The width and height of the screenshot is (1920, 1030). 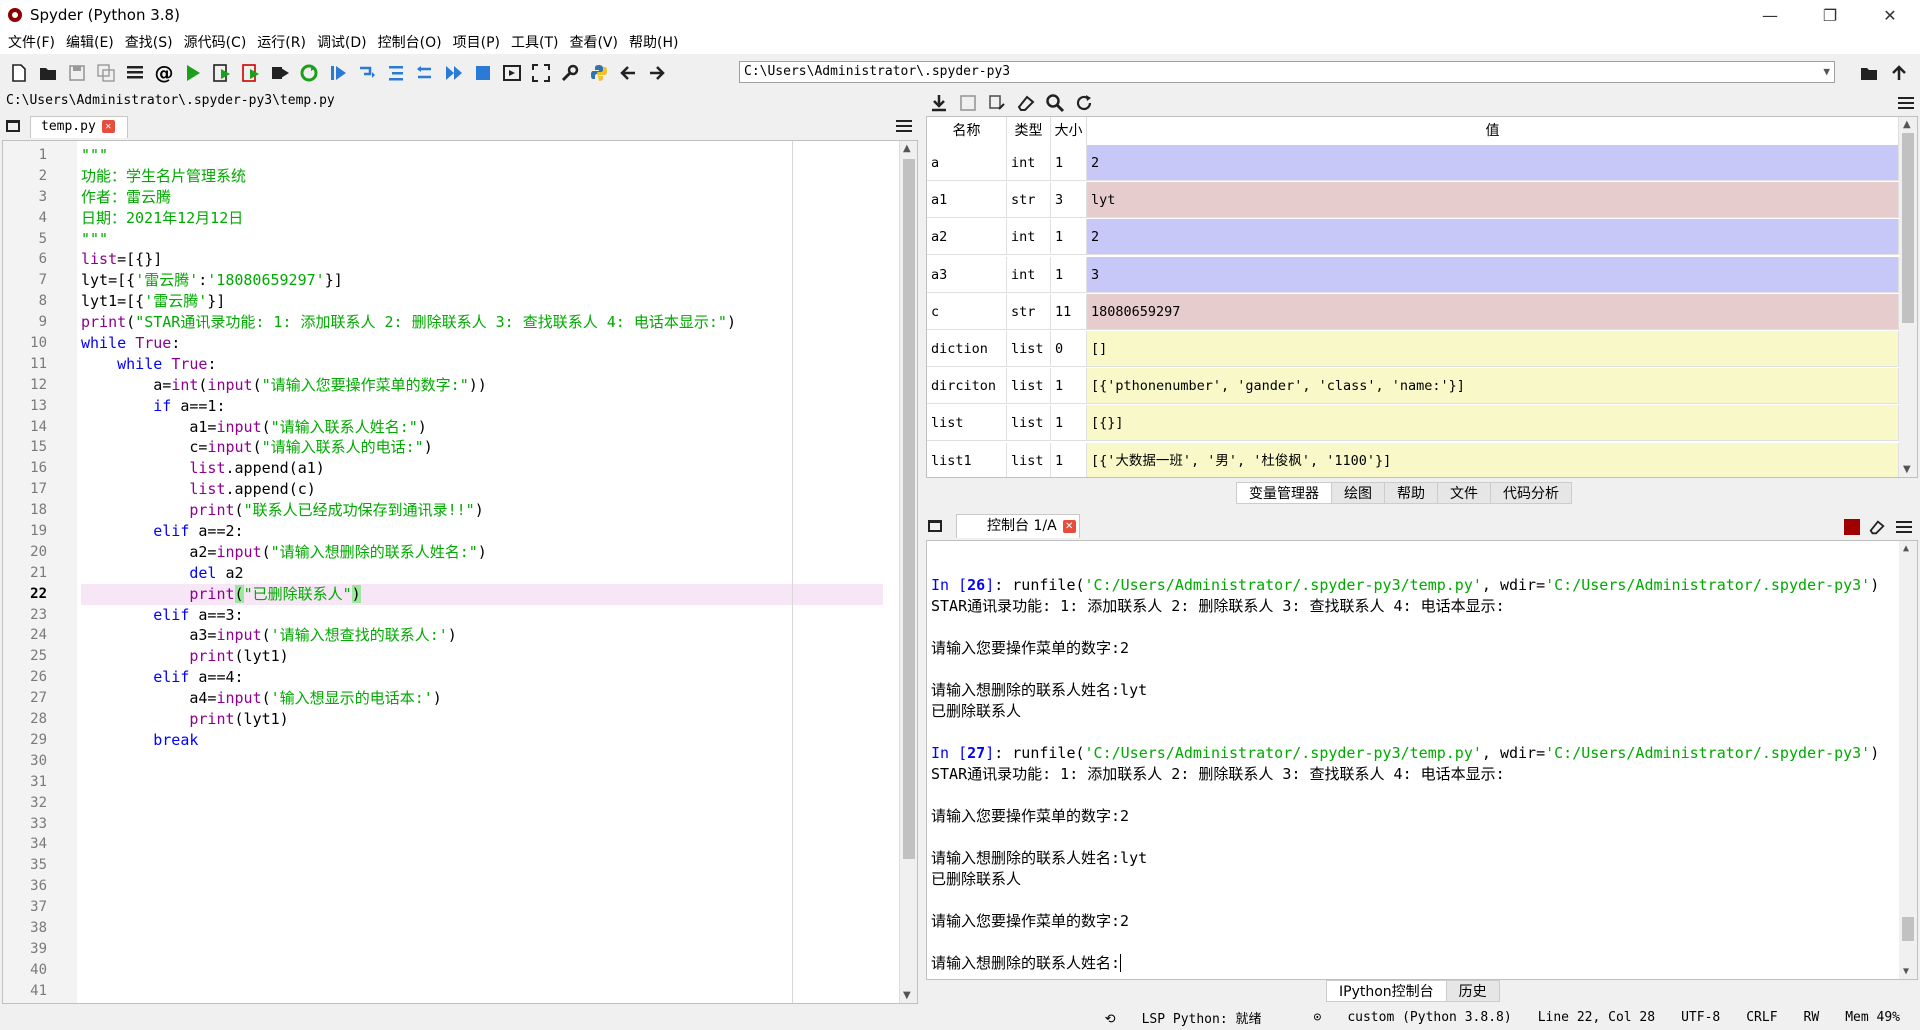 I want to click on run-icon, so click(x=193, y=73).